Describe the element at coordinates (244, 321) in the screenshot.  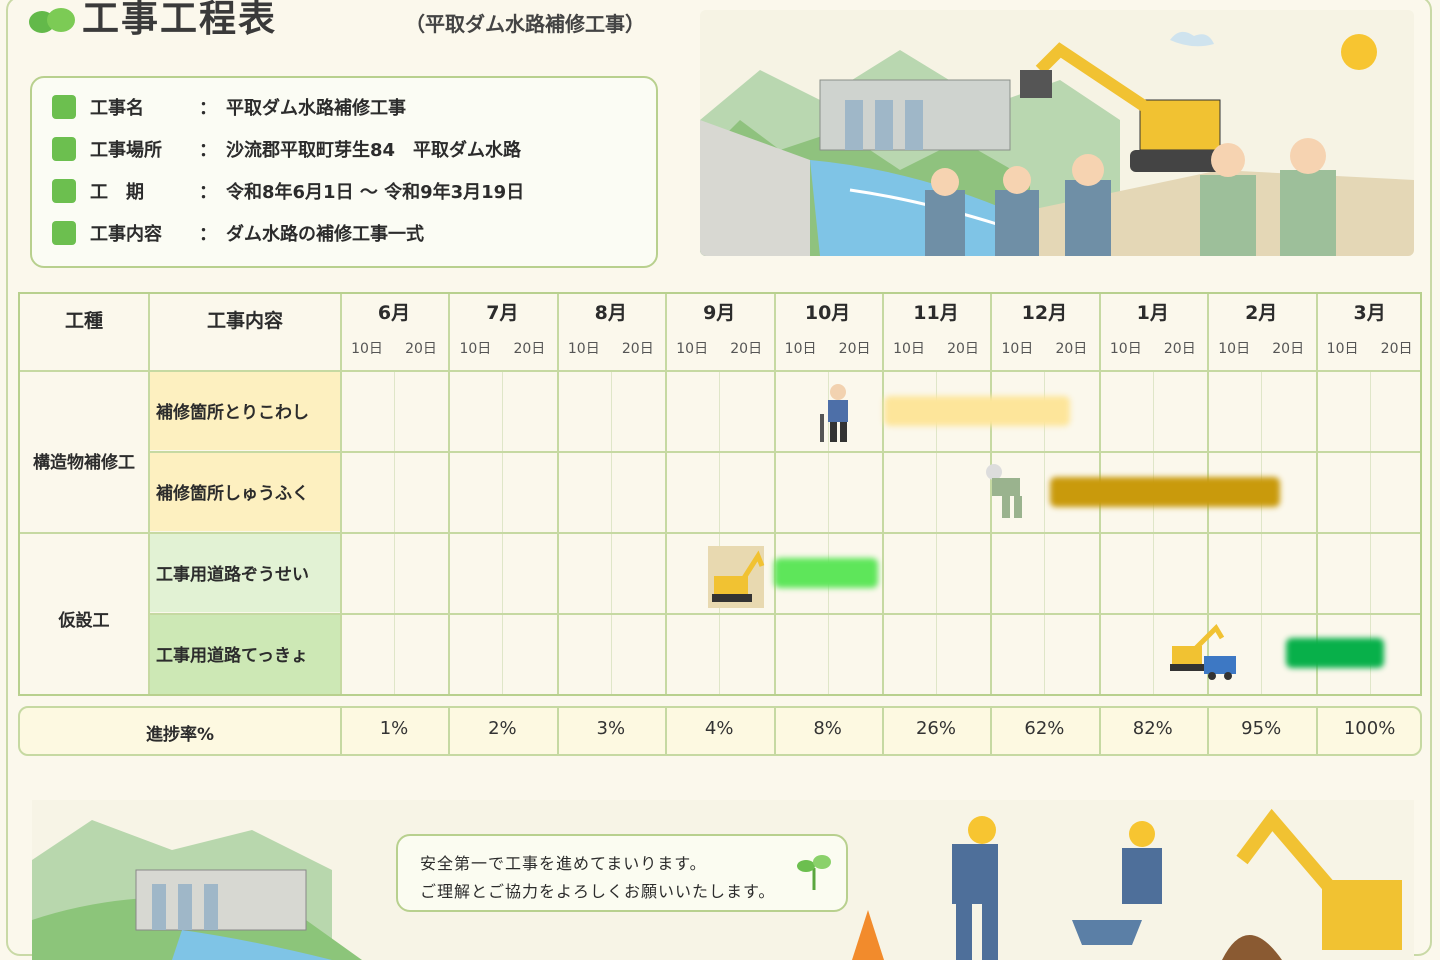
I see `col-header-content: 工事内容` at that location.